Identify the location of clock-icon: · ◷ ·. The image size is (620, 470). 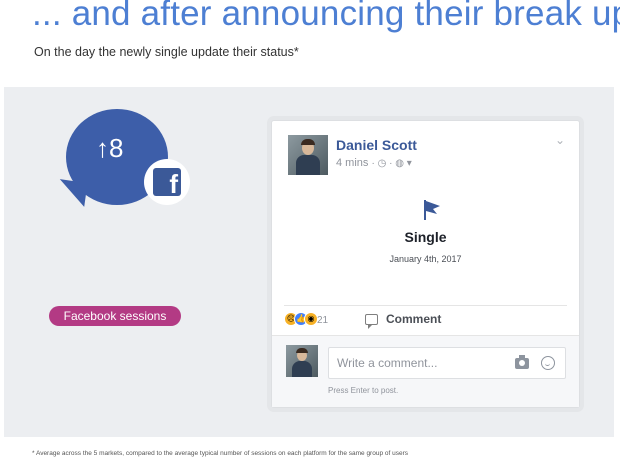
(383, 163).